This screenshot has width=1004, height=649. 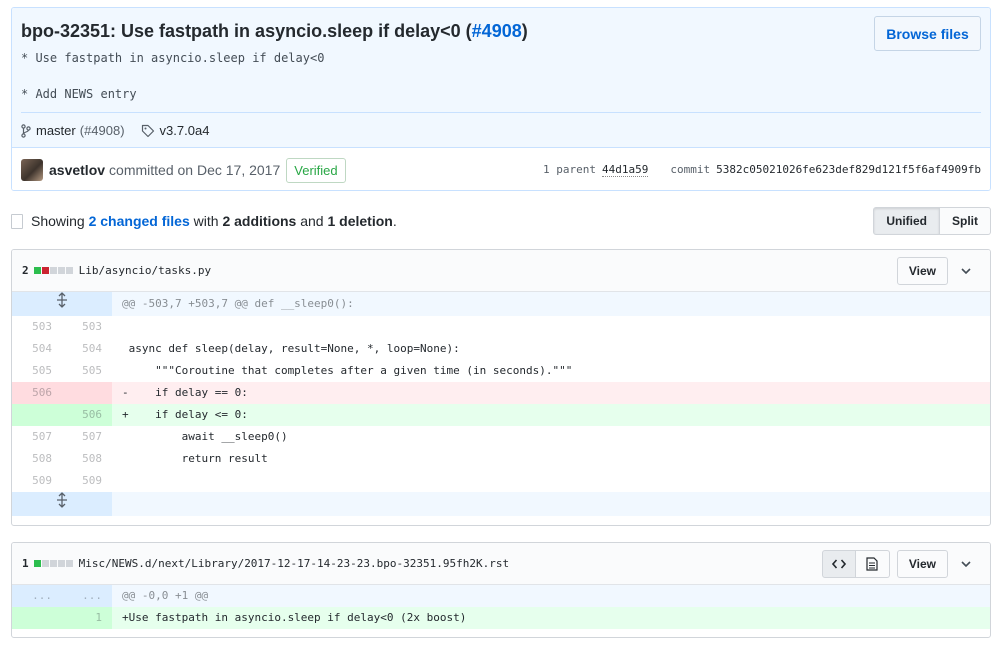 I want to click on code-line: return result, so click(x=195, y=458).